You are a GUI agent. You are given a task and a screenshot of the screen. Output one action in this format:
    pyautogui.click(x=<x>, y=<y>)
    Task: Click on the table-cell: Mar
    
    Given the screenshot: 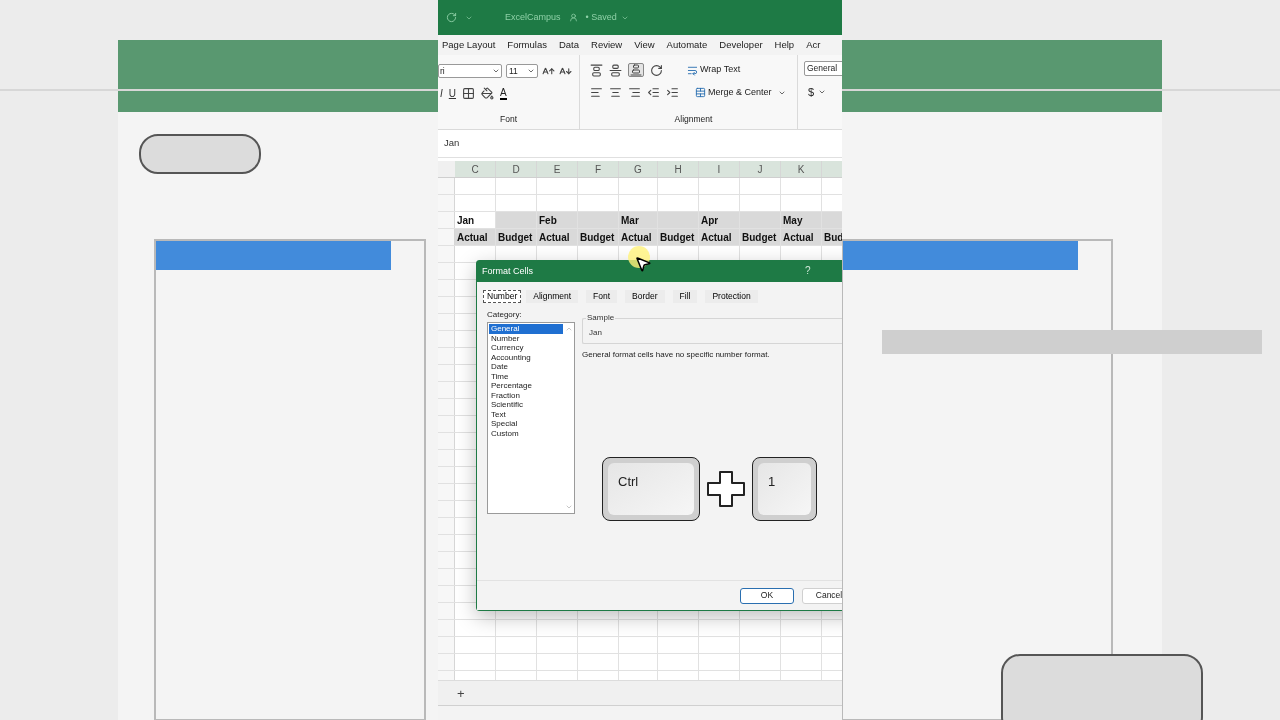 What is the action you would take?
    pyautogui.click(x=638, y=220)
    